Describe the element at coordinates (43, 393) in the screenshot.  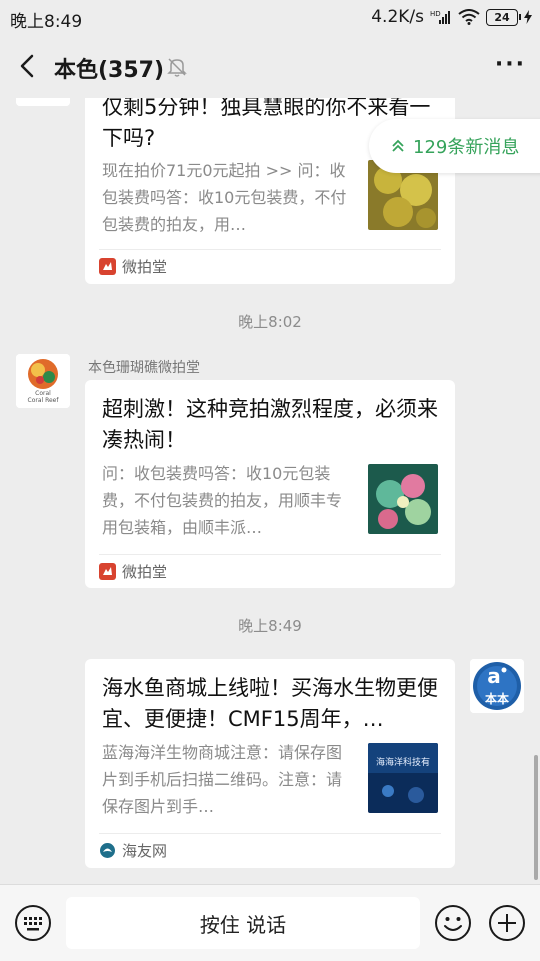
I see `svg-text: Coral` at that location.